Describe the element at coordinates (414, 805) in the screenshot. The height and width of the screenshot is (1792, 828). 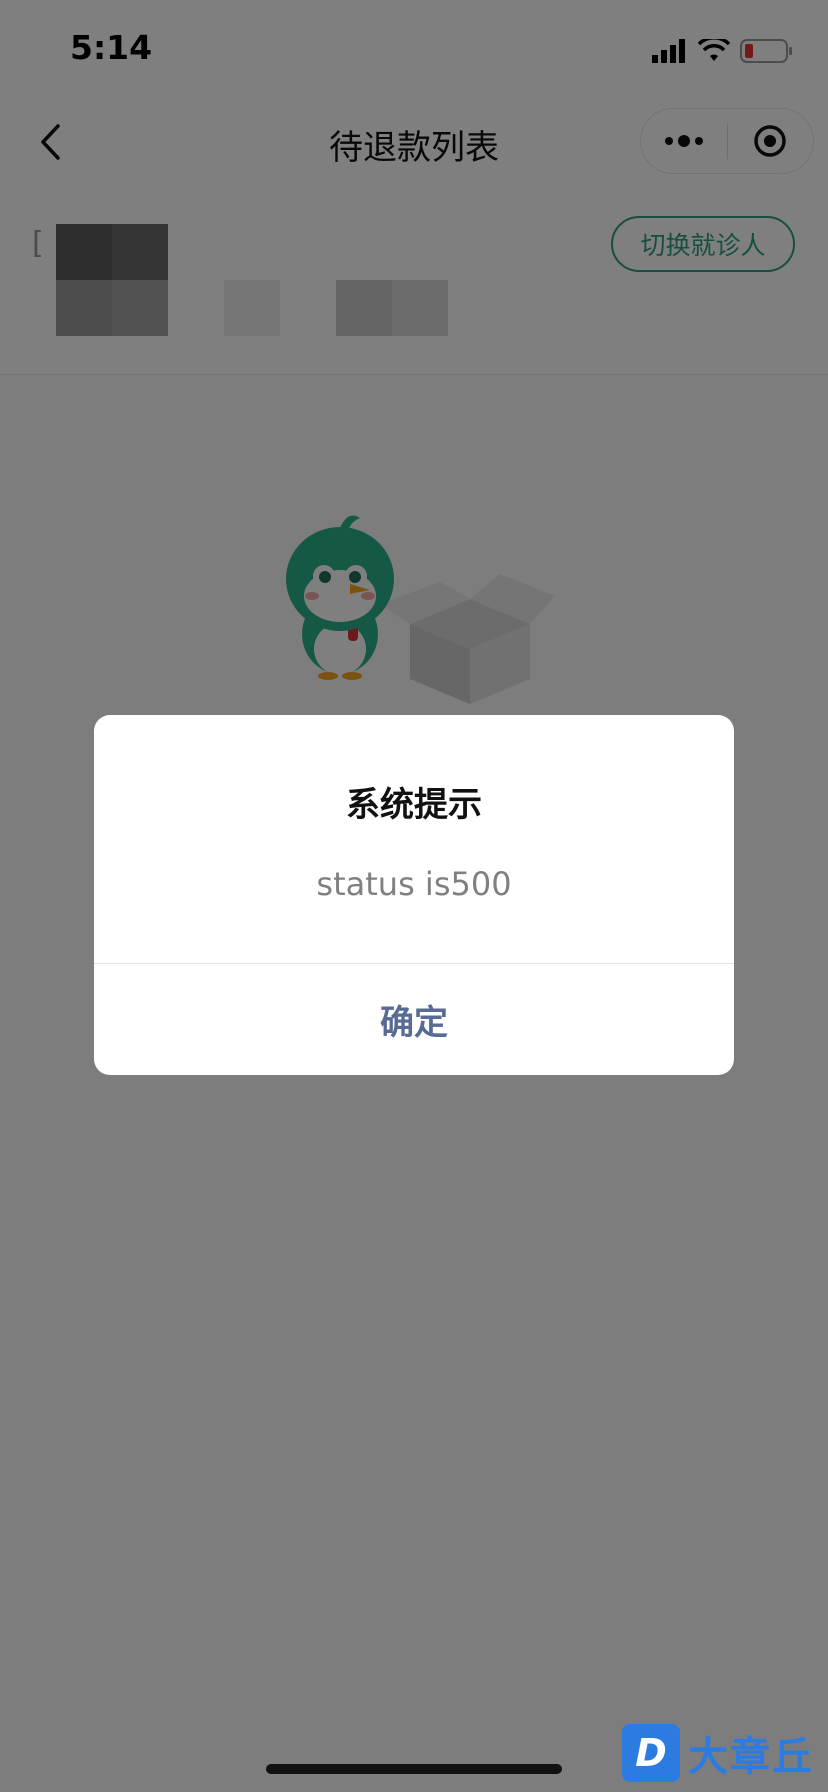
I see `dialog-title: 系统提示` at that location.